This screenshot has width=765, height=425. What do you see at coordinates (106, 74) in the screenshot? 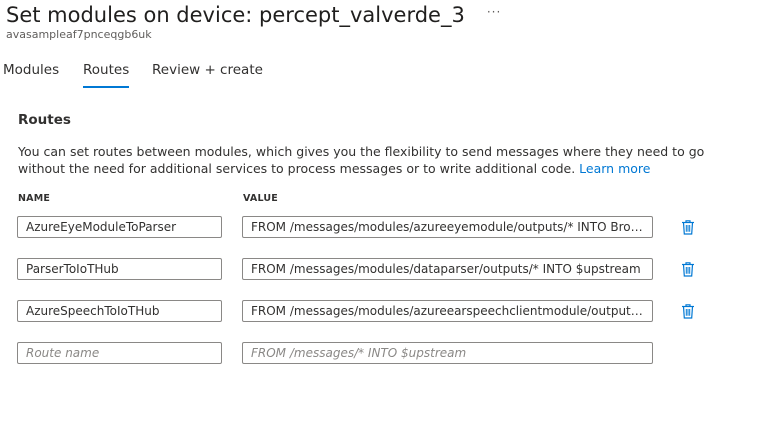
I see `tab-routes: Routes` at bounding box center [106, 74].